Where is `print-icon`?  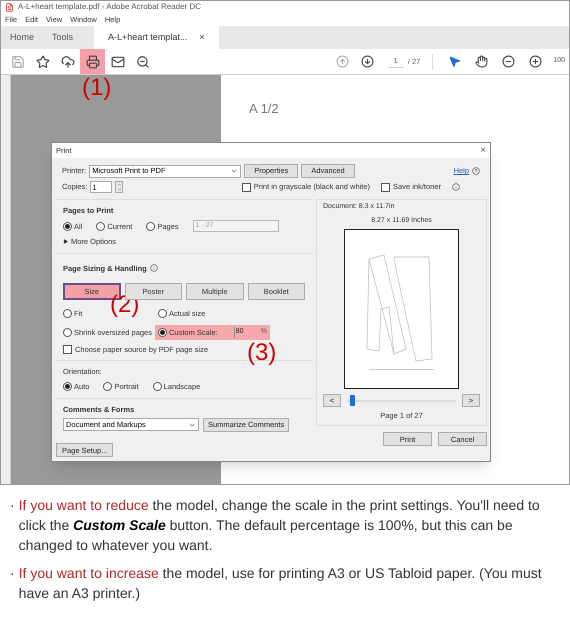 print-icon is located at coordinates (93, 61).